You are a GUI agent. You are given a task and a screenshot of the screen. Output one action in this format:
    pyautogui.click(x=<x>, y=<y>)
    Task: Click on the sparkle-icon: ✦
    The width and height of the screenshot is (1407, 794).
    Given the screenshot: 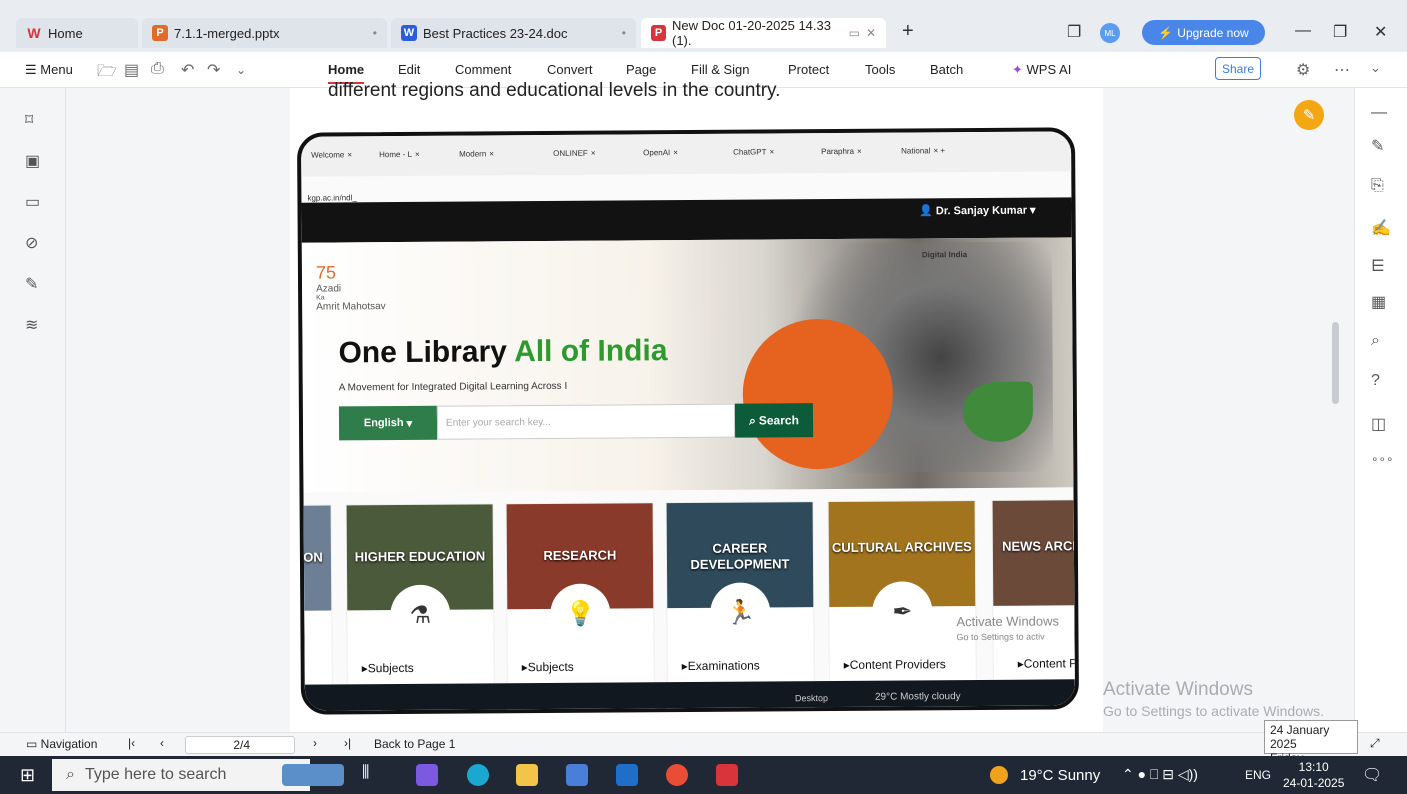 What is the action you would take?
    pyautogui.click(x=1017, y=69)
    